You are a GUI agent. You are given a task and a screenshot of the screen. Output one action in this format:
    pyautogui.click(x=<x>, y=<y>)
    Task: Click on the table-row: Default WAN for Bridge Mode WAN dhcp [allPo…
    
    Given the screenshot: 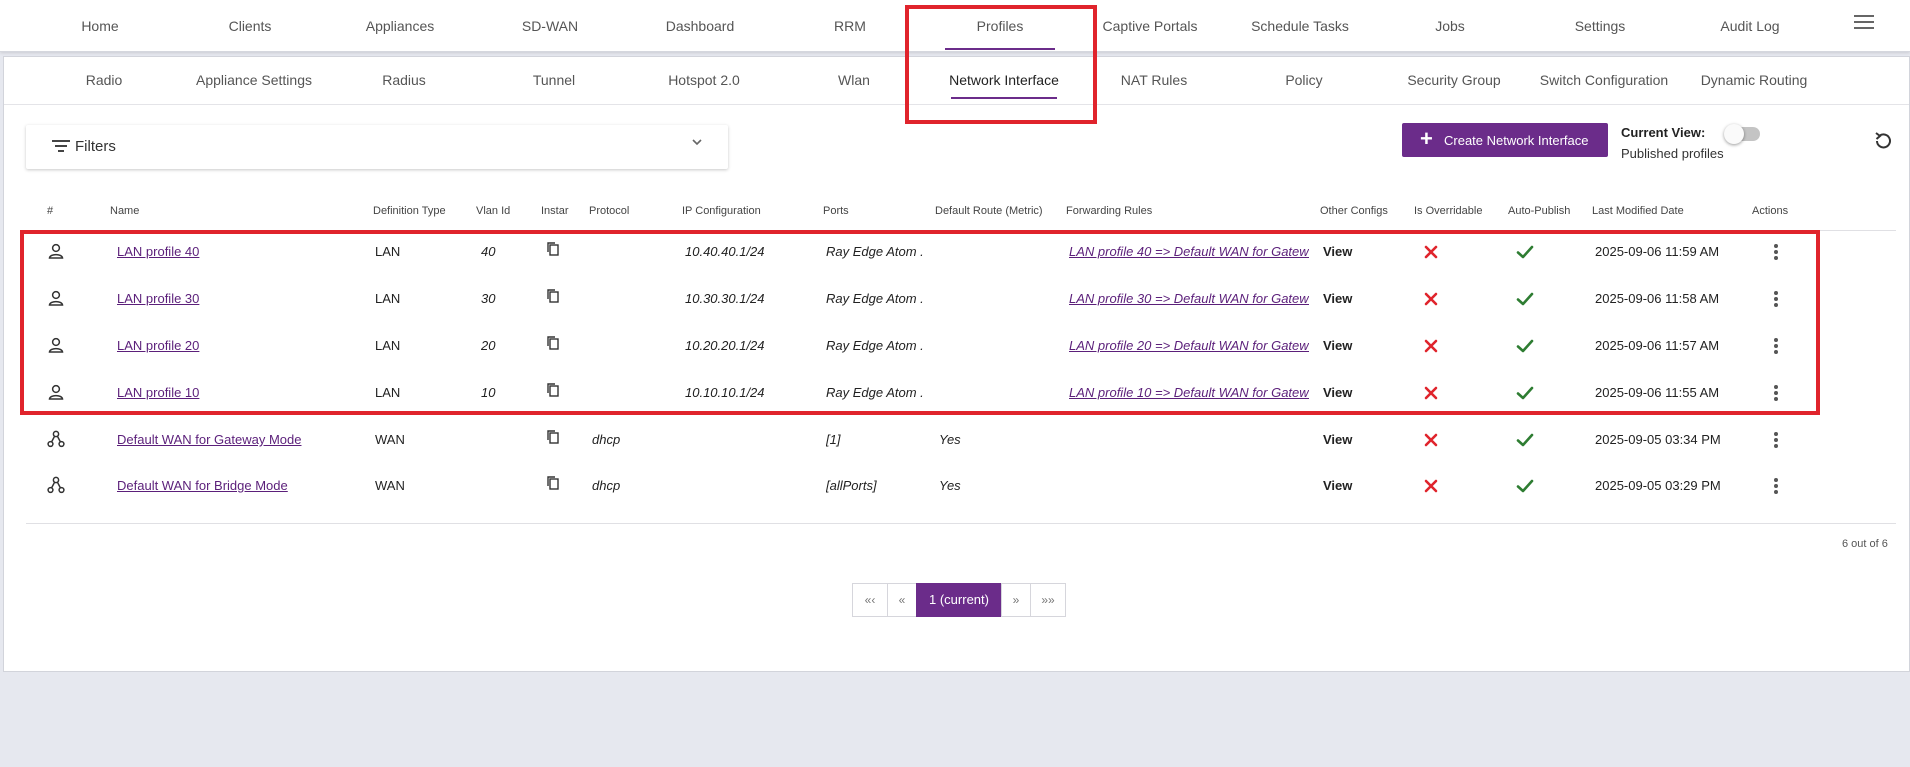 What is the action you would take?
    pyautogui.click(x=961, y=492)
    